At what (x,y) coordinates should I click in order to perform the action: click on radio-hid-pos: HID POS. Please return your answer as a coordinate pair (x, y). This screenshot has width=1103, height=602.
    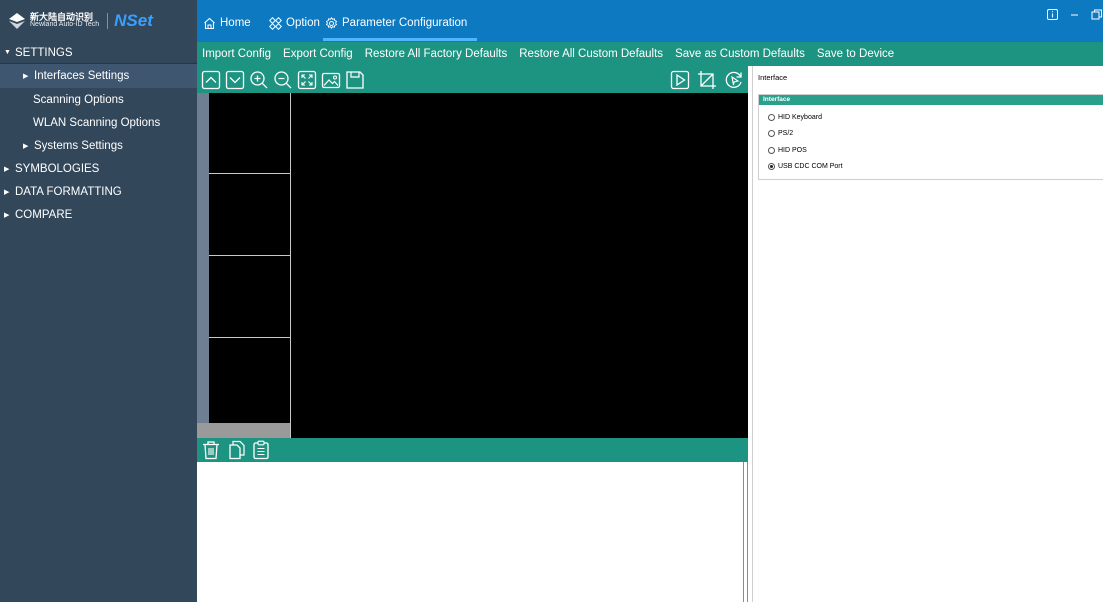
    Looking at the image, I should click on (787, 150).